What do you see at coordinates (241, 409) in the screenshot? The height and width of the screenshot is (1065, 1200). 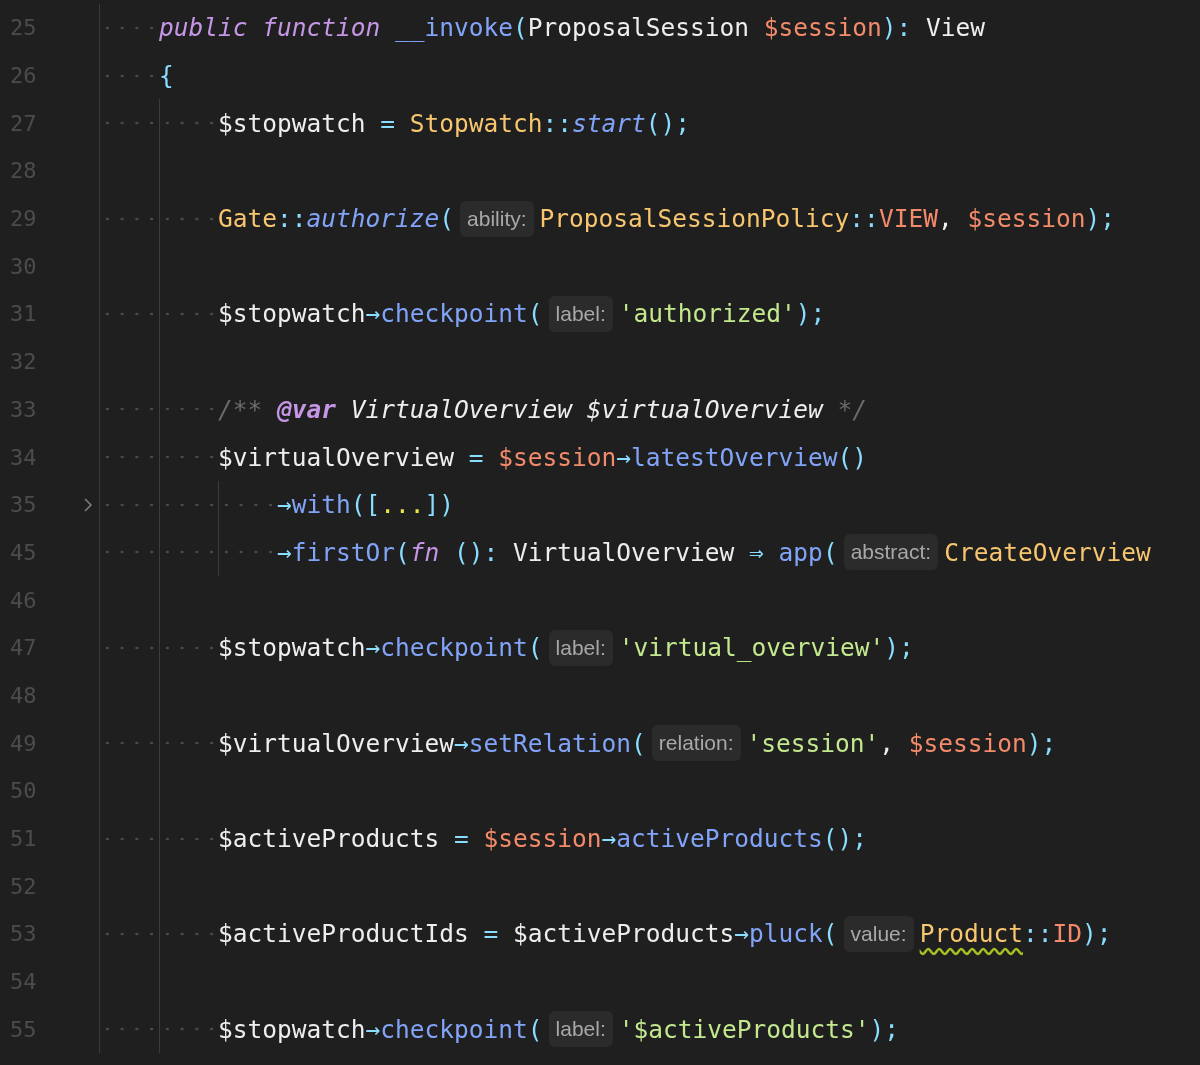 I see `comment-text: /**` at bounding box center [241, 409].